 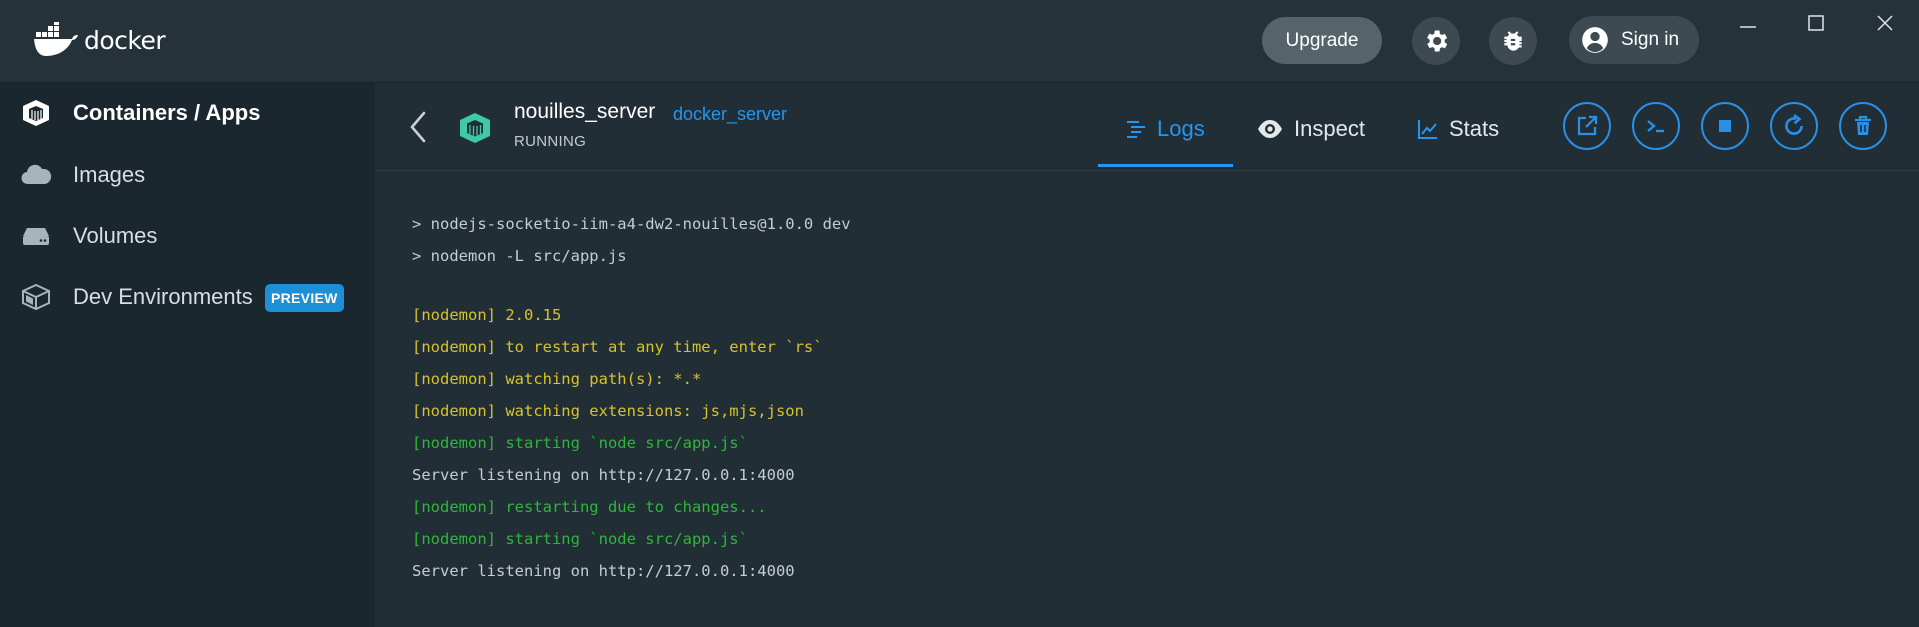 I want to click on stop-icon, so click(x=1725, y=126).